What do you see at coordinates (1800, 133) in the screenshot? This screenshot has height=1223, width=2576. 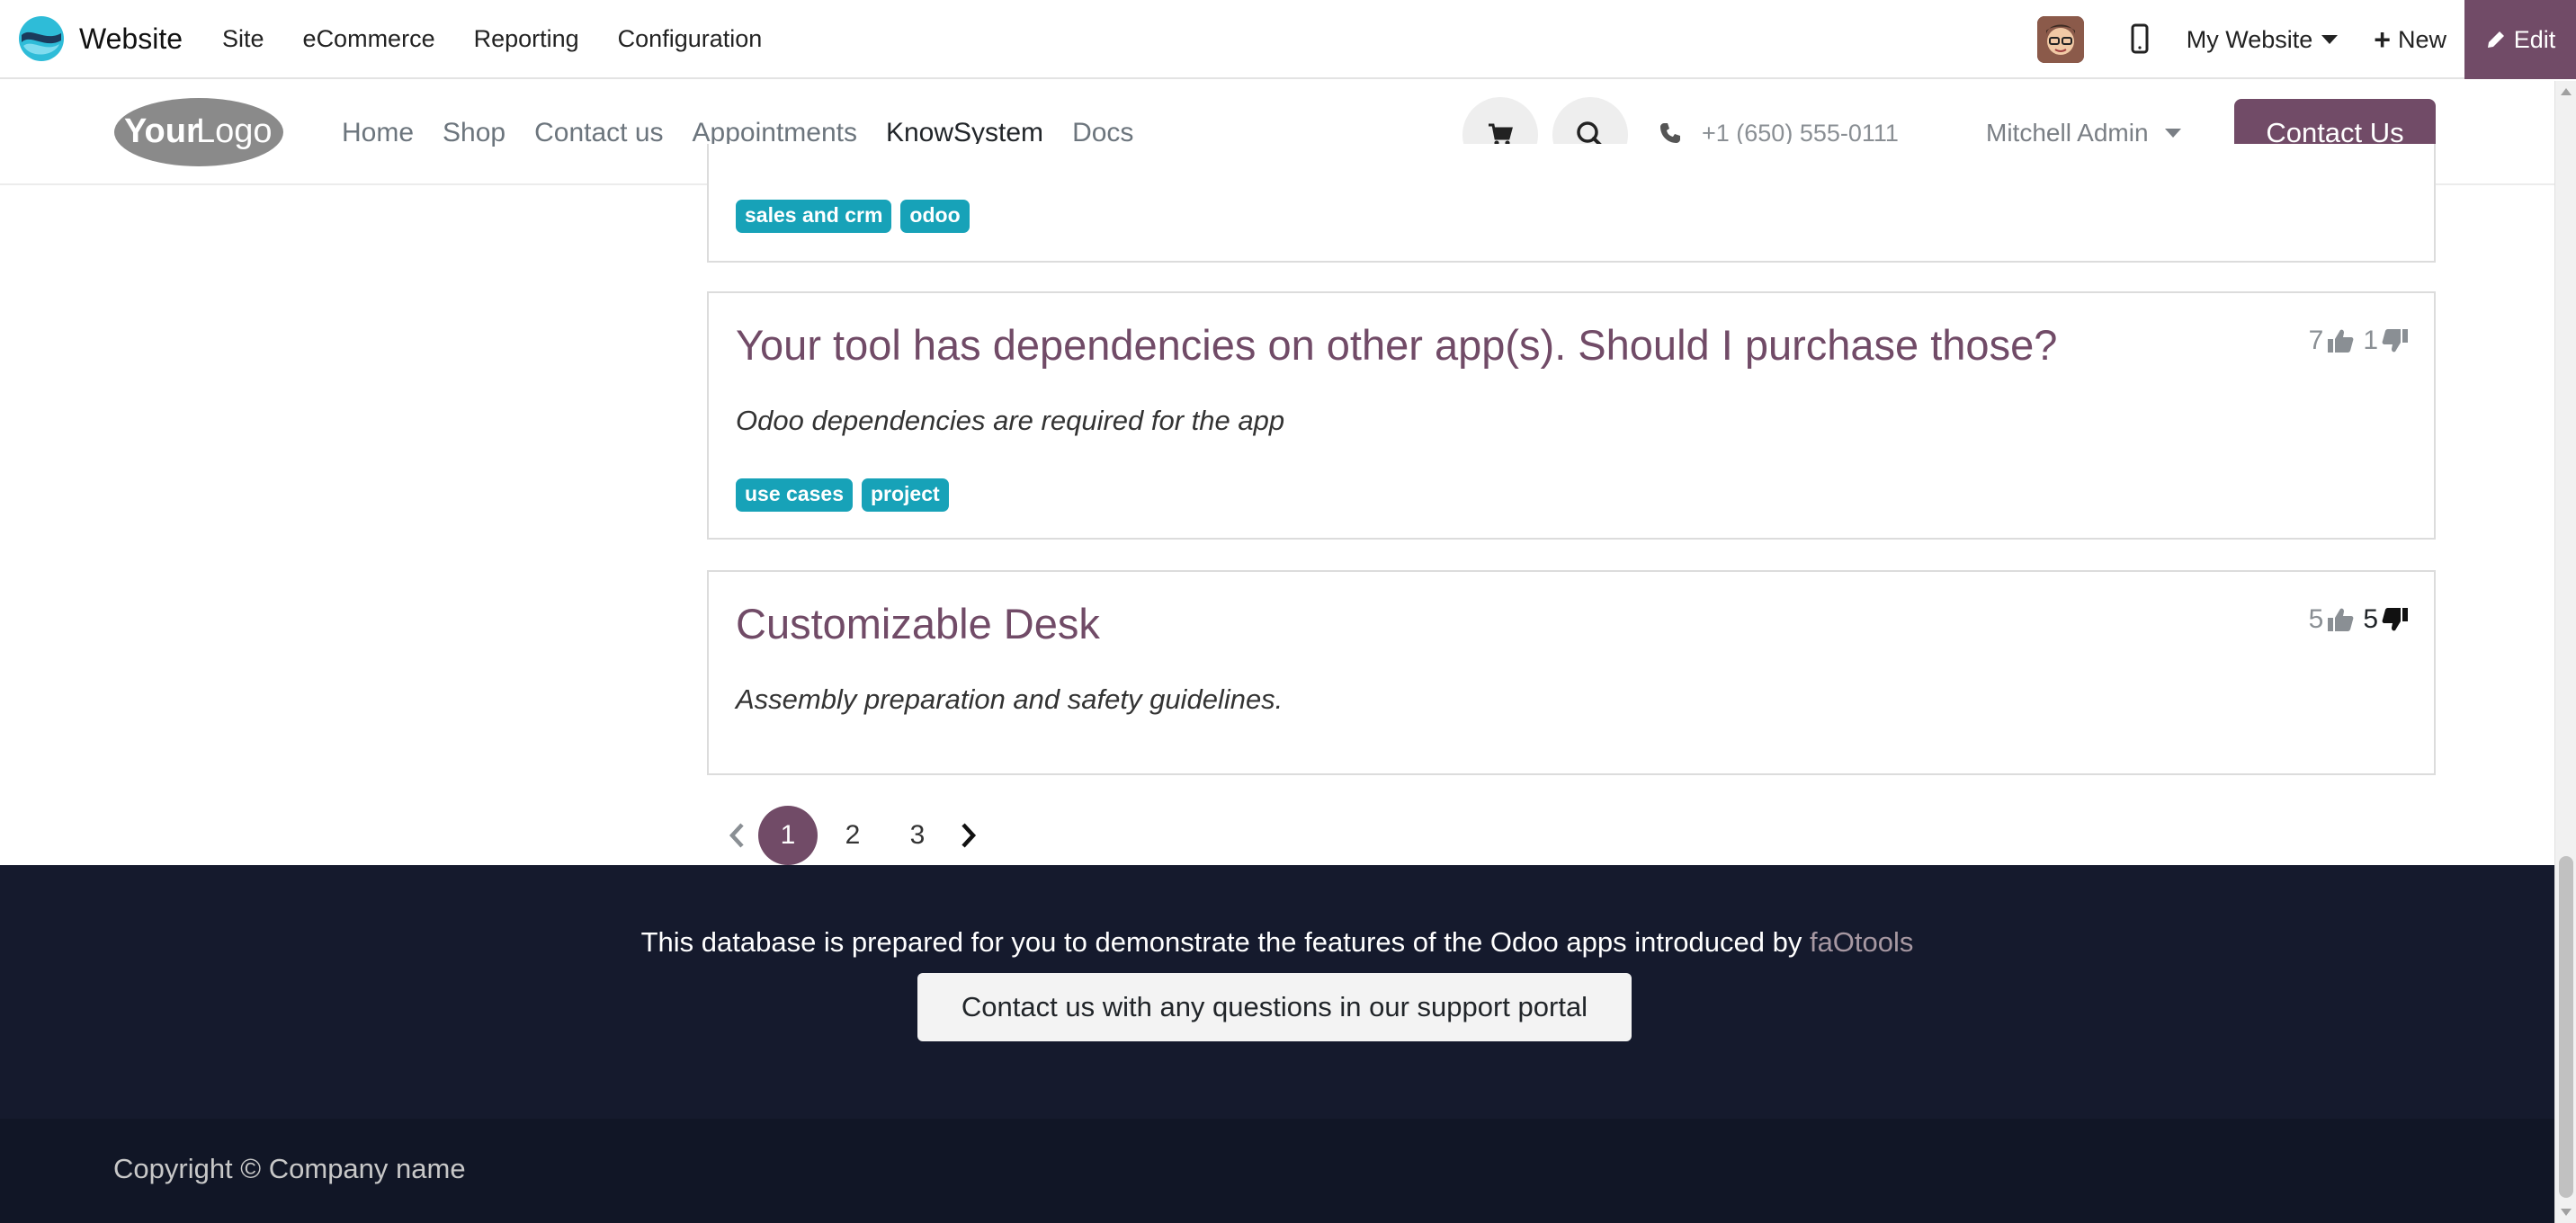 I see `phone-number: +1 (650) 555-0111` at bounding box center [1800, 133].